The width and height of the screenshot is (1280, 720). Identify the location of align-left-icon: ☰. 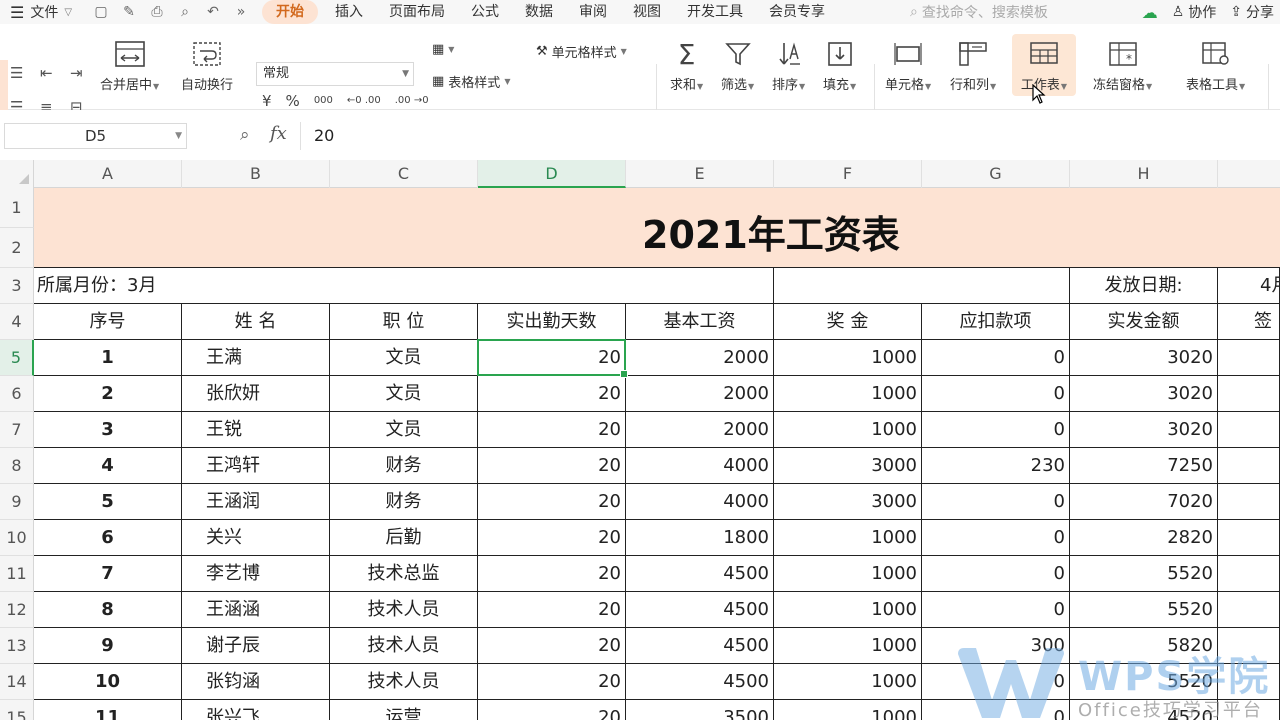
(25, 73).